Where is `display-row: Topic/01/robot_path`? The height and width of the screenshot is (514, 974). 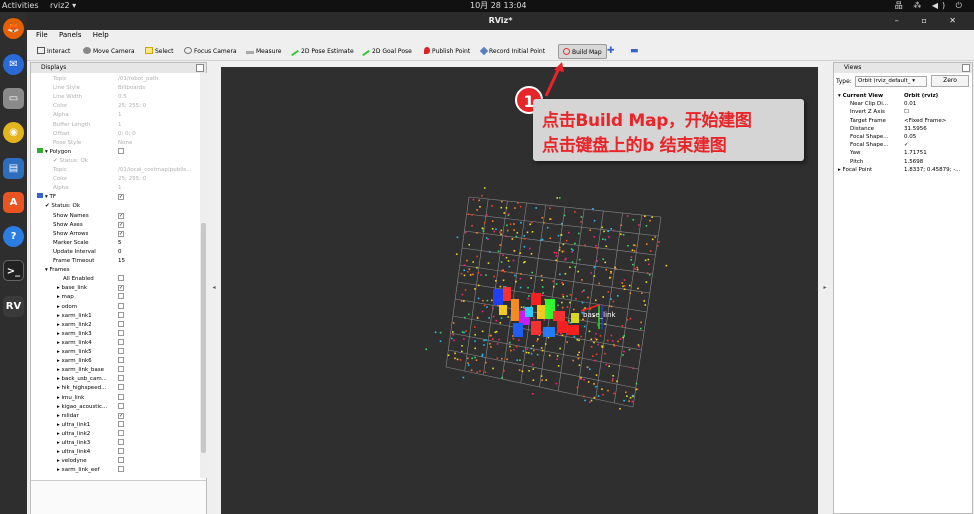 display-row: Topic/01/robot_path is located at coordinates (115, 79).